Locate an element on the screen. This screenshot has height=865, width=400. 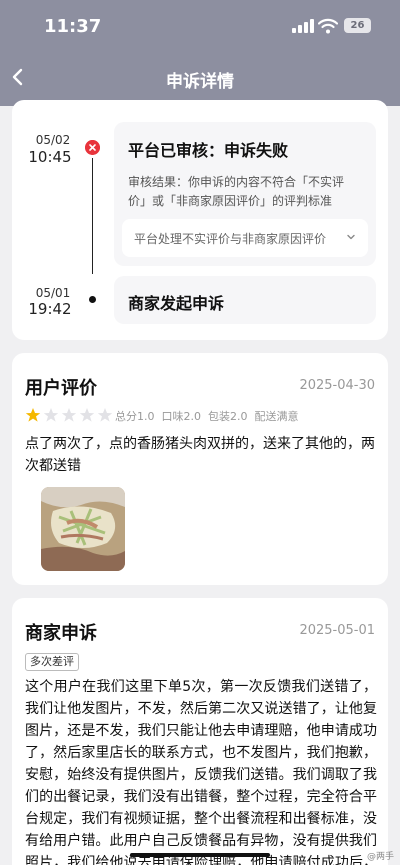
review-photo is located at coordinates (83, 529).